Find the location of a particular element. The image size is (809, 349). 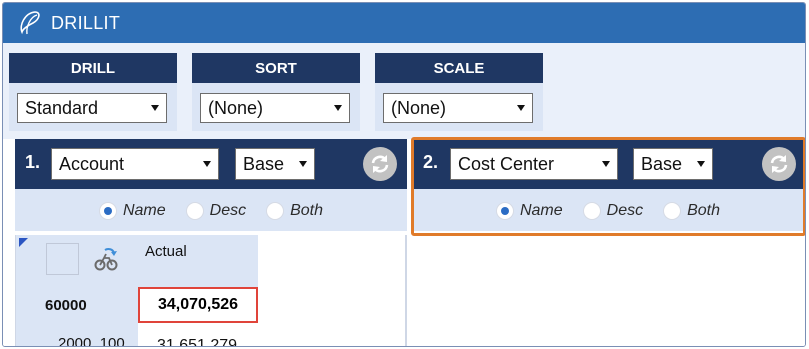

panel-1-level-value: Base is located at coordinates (264, 163).